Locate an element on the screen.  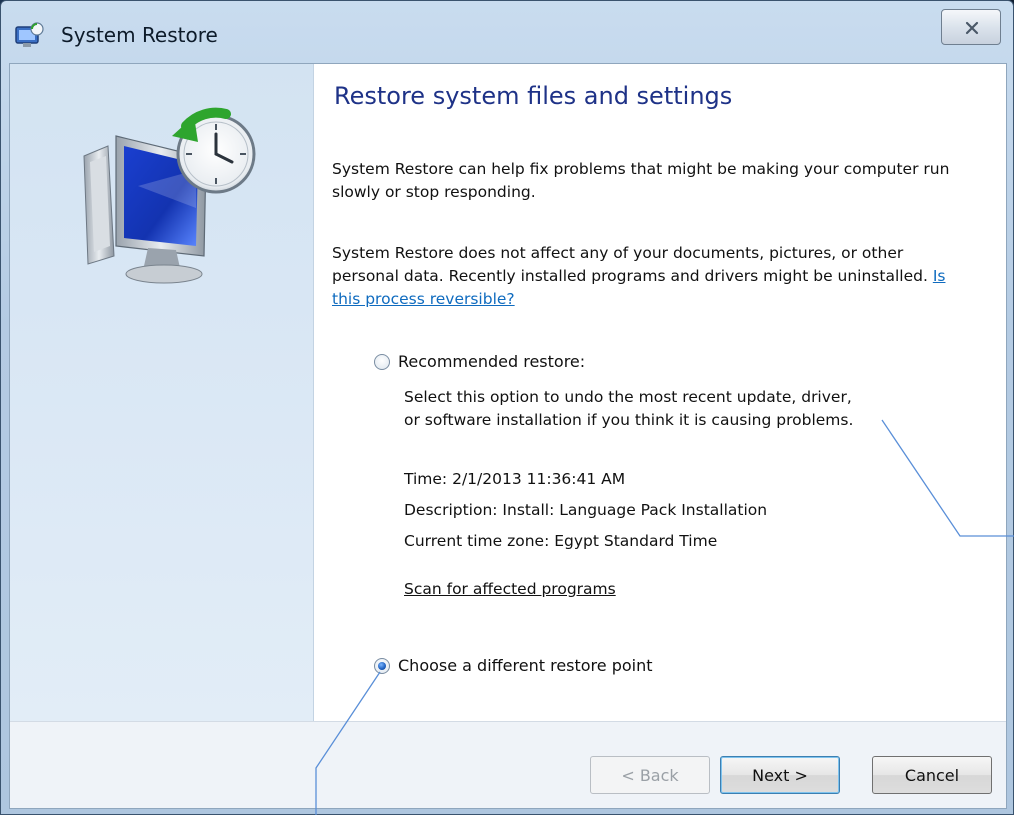
restore-point-time: Time: 2/1/2013 11:36:41 AM is located at coordinates (515, 479).